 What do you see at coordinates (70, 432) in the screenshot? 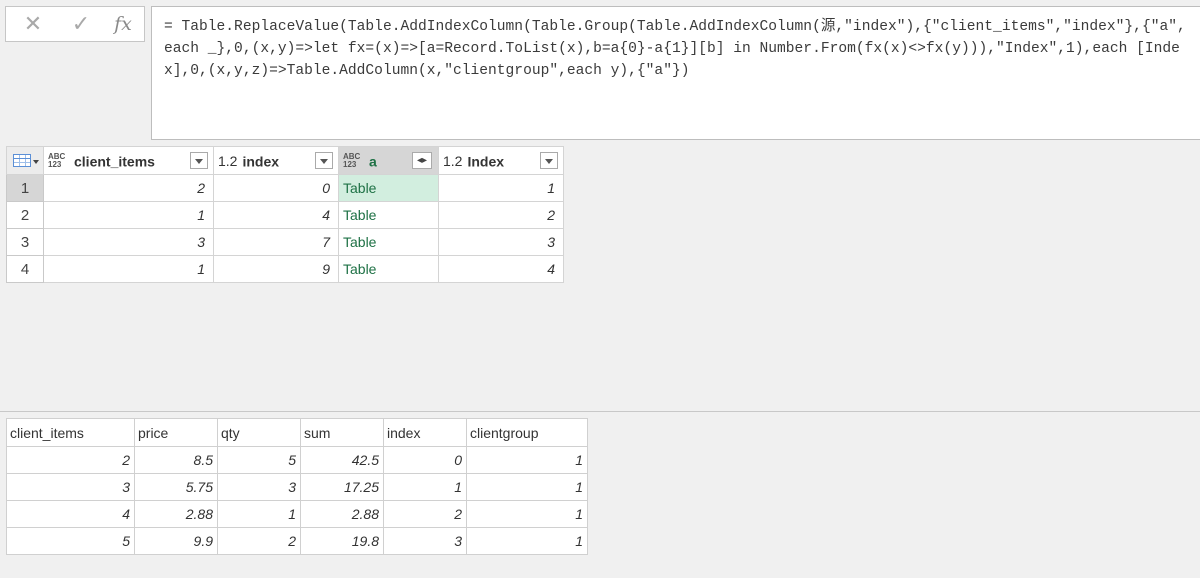
I see `preview-header: client_items` at bounding box center [70, 432].